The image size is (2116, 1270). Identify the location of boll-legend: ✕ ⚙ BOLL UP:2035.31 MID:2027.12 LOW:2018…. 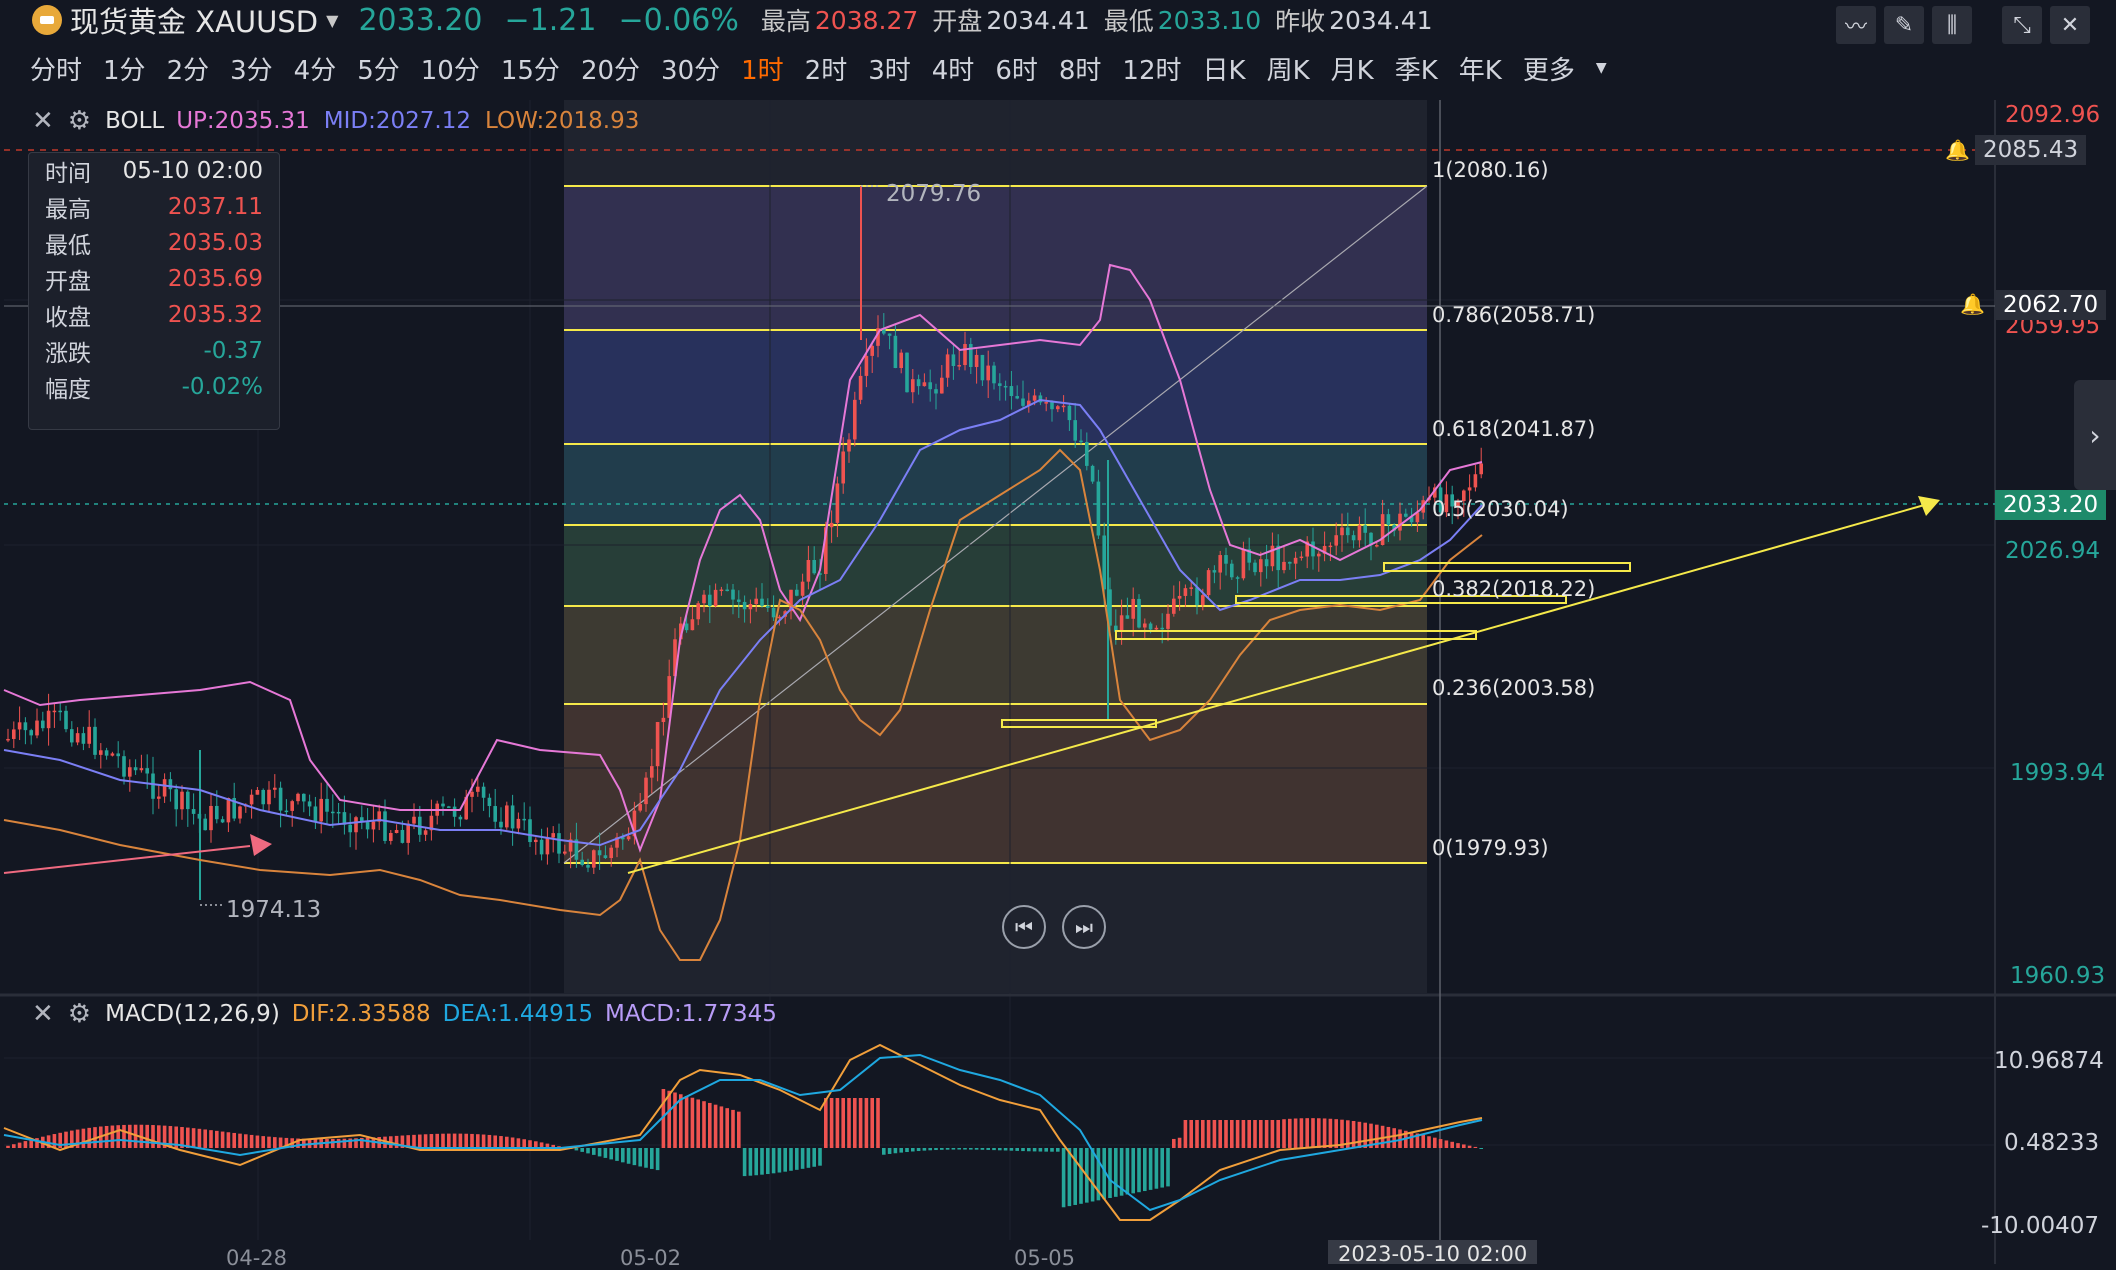
(335, 121).